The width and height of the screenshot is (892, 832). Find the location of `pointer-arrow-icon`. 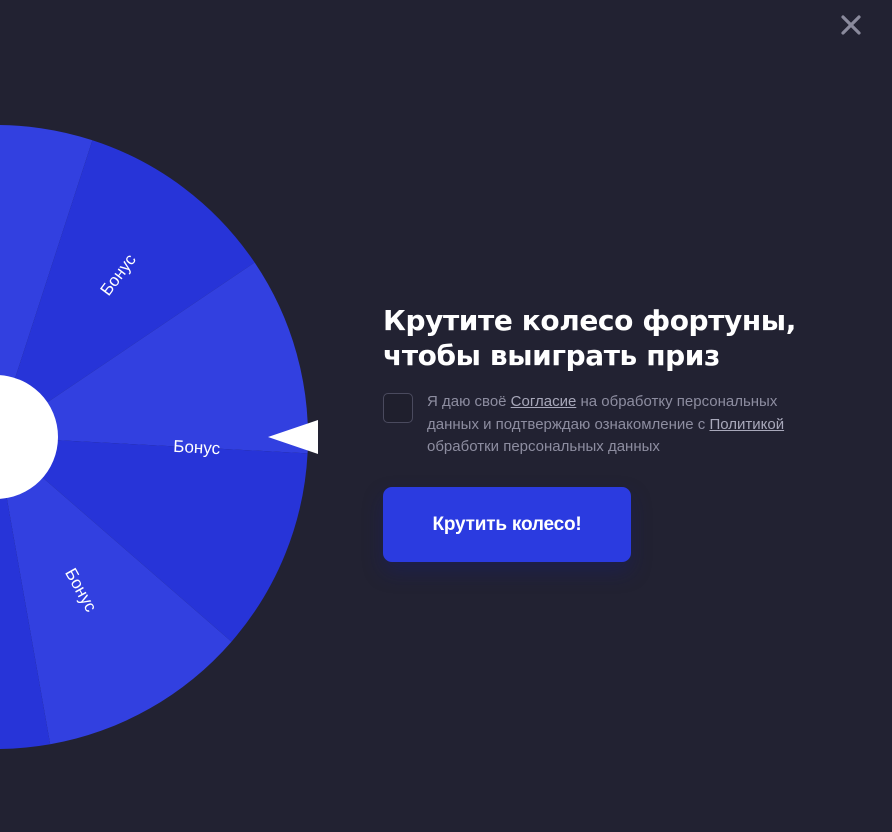

pointer-arrow-icon is located at coordinates (293, 437).